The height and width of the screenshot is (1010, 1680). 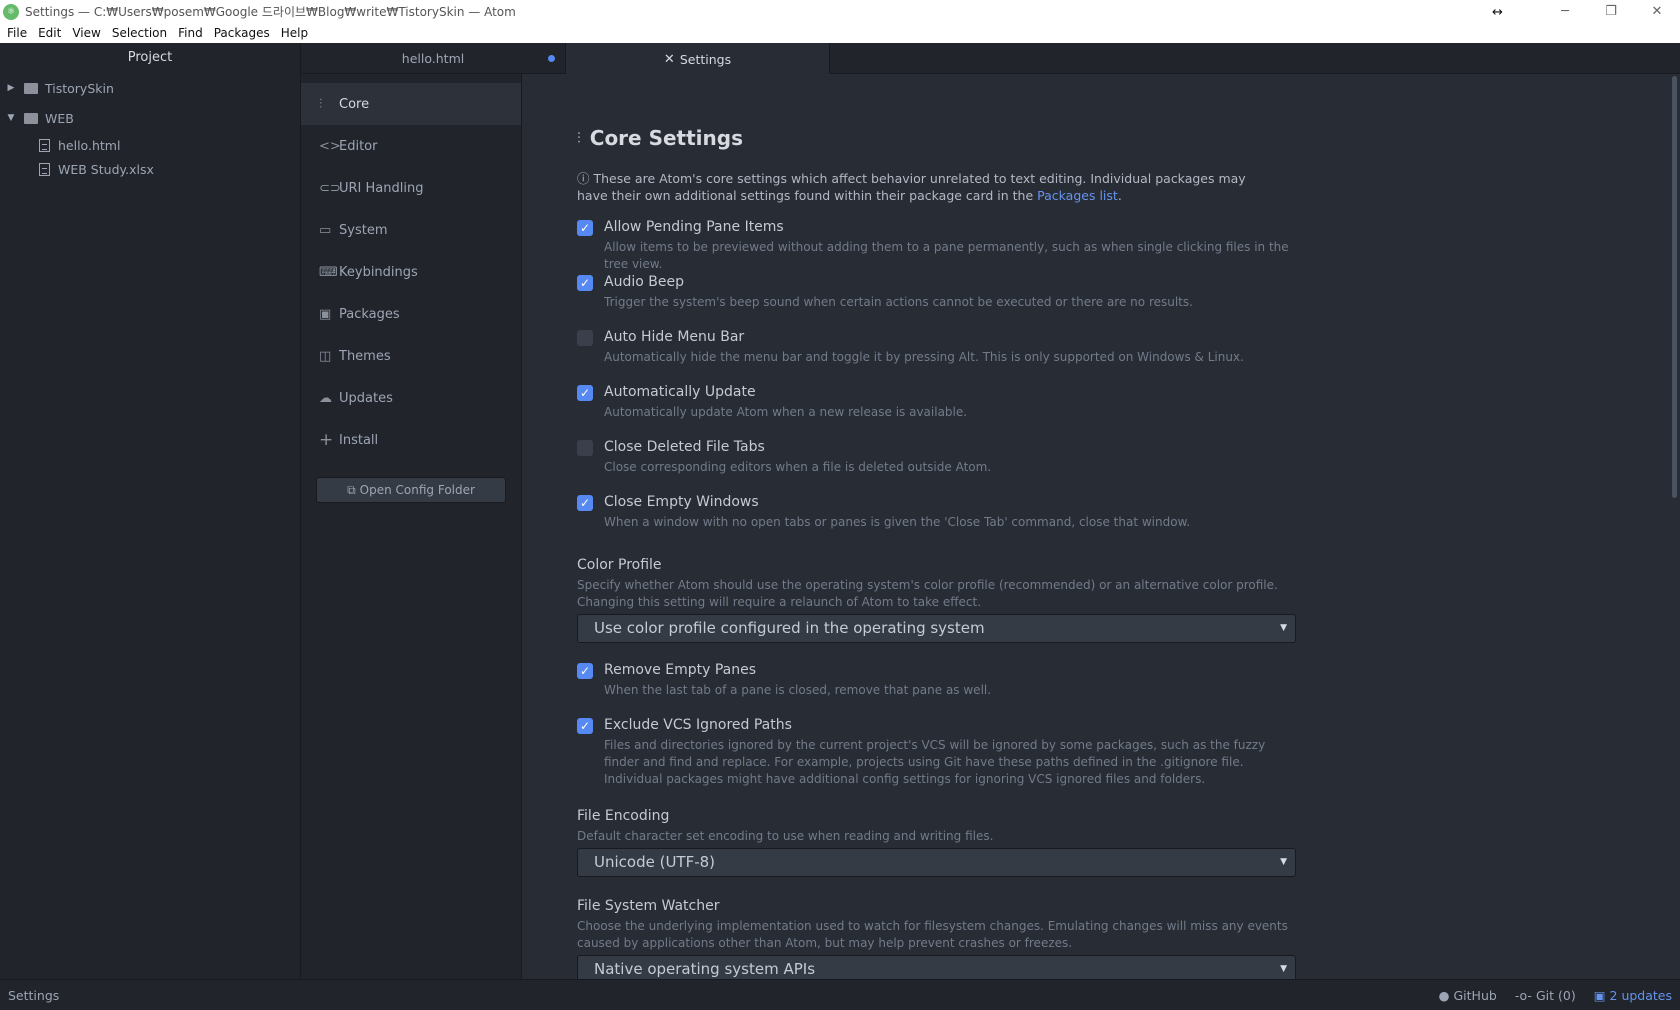 I want to click on tab-settings: ✕ Settings, so click(x=697, y=59).